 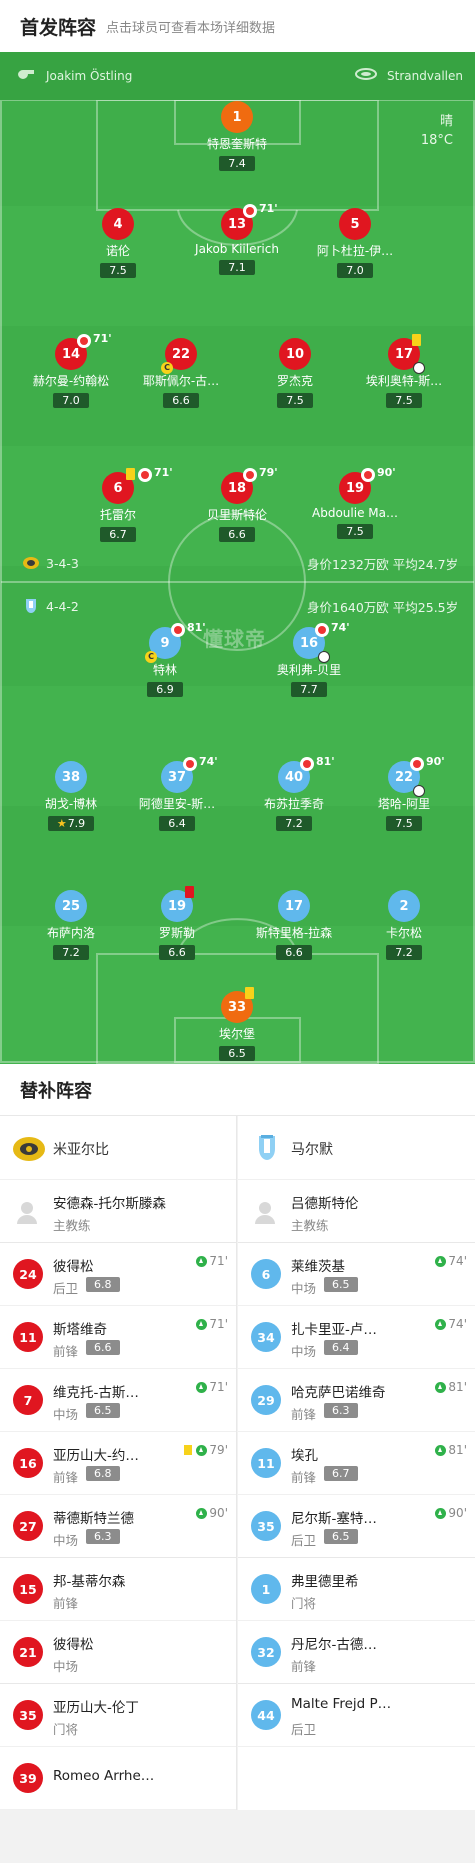 What do you see at coordinates (28, 1463) in the screenshot?
I see `player-number: 16` at bounding box center [28, 1463].